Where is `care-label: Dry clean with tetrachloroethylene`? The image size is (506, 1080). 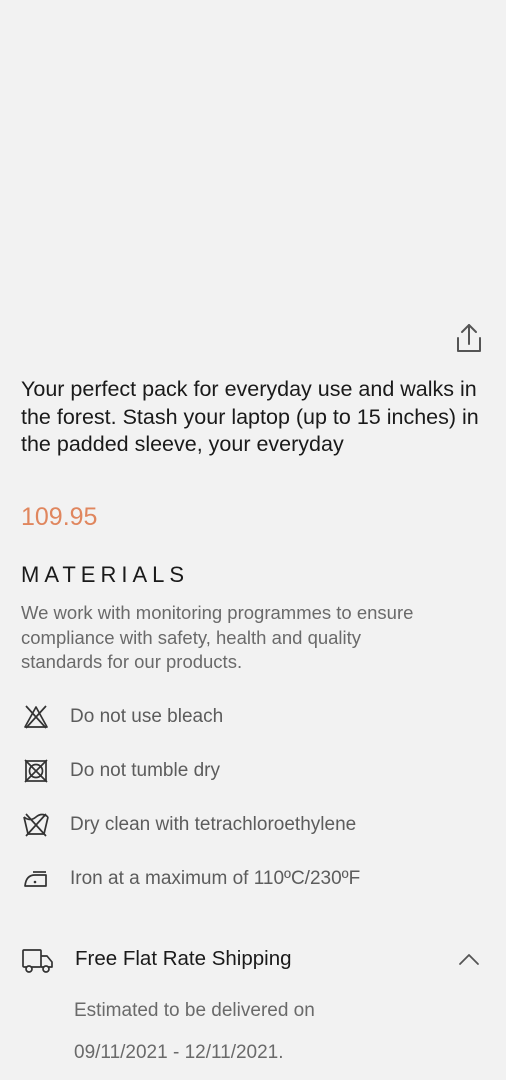
care-label: Dry clean with tetrachloroethylene is located at coordinates (213, 824).